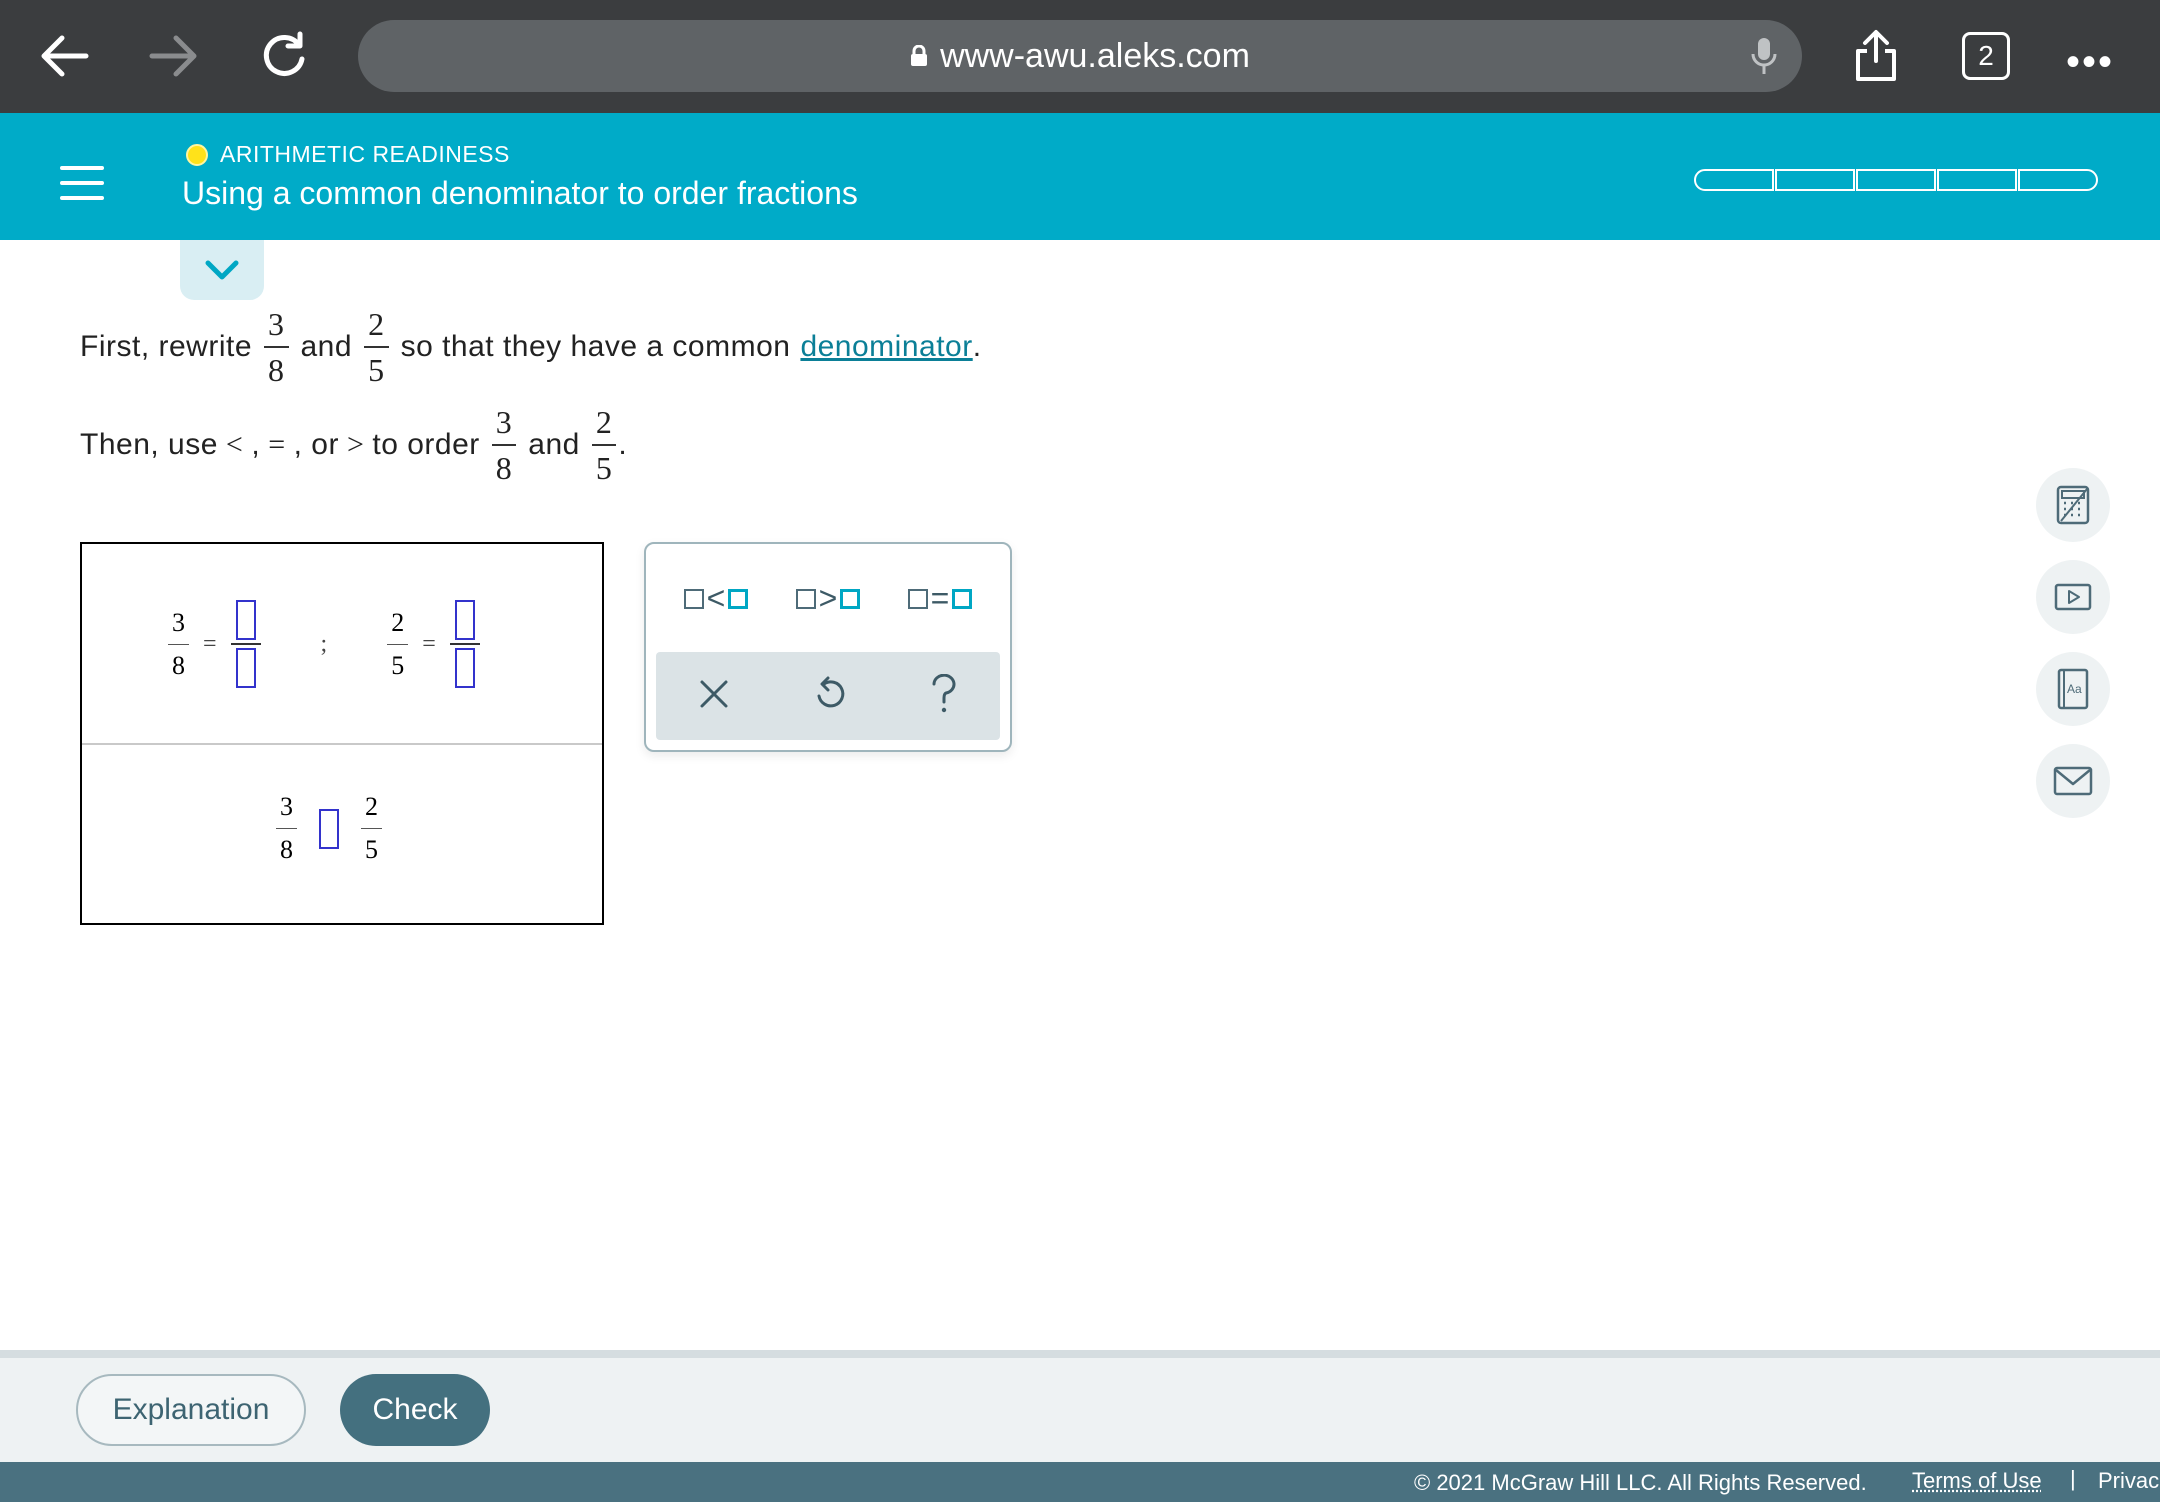  Describe the element at coordinates (174, 56) in the screenshot. I see `forward-arrow-icon` at that location.